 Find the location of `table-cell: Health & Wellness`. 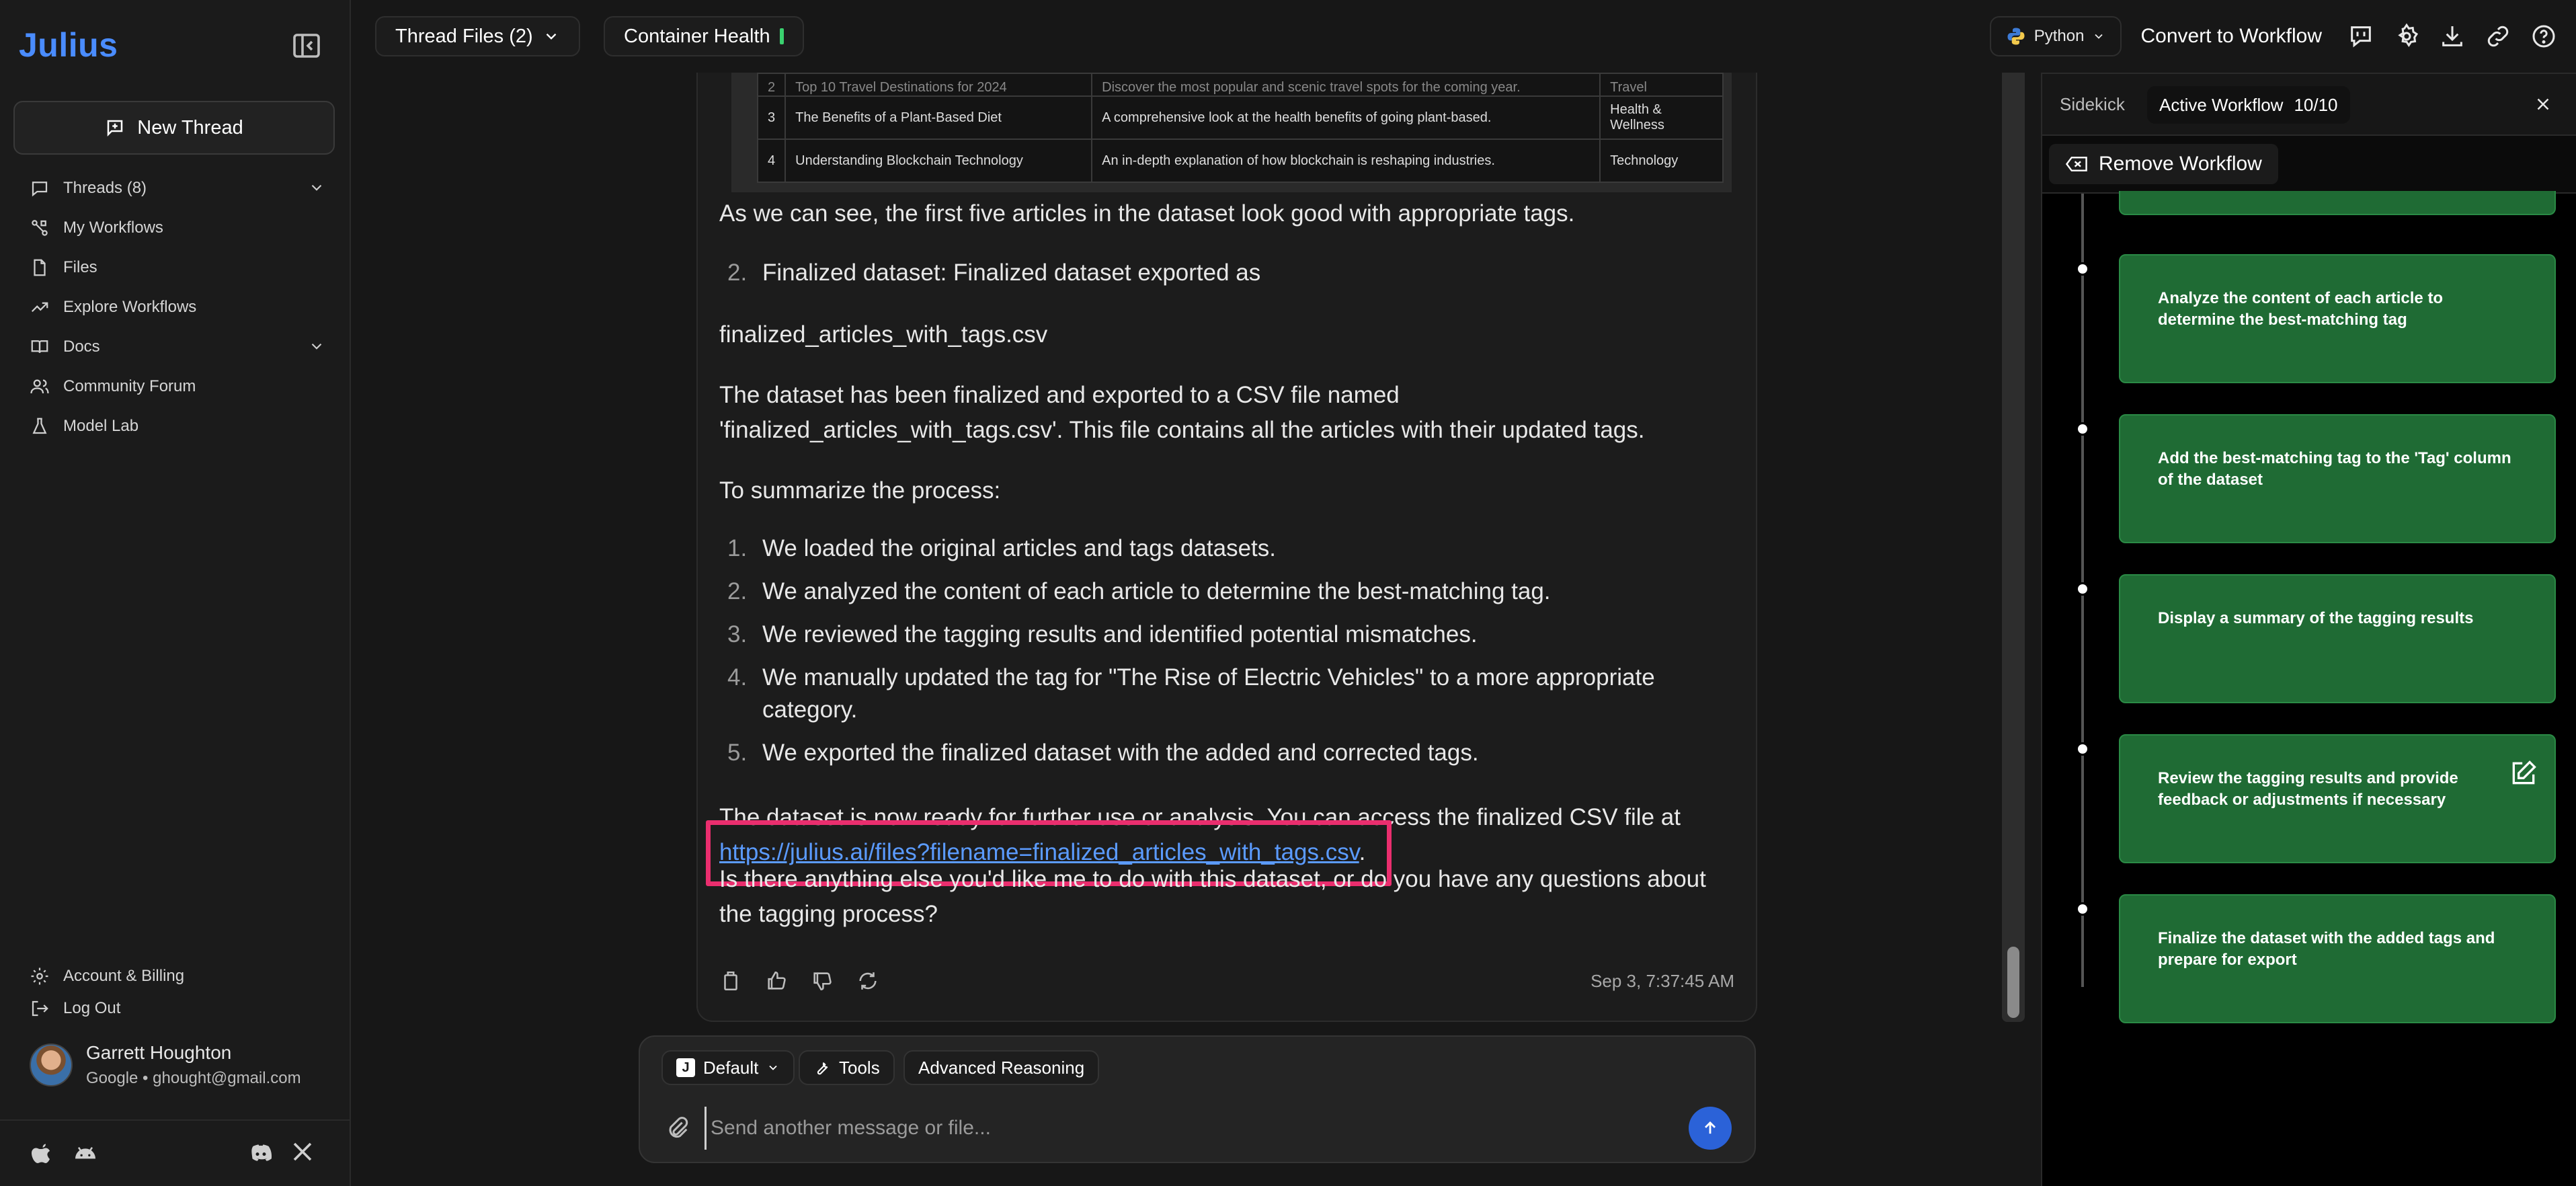

table-cell: Health & Wellness is located at coordinates (1661, 117).